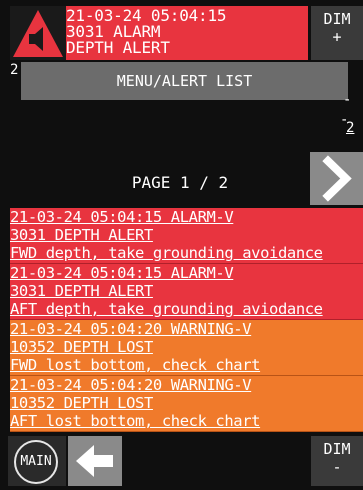  What do you see at coordinates (350, 128) in the screenshot?
I see `background-value-right: 2` at bounding box center [350, 128].